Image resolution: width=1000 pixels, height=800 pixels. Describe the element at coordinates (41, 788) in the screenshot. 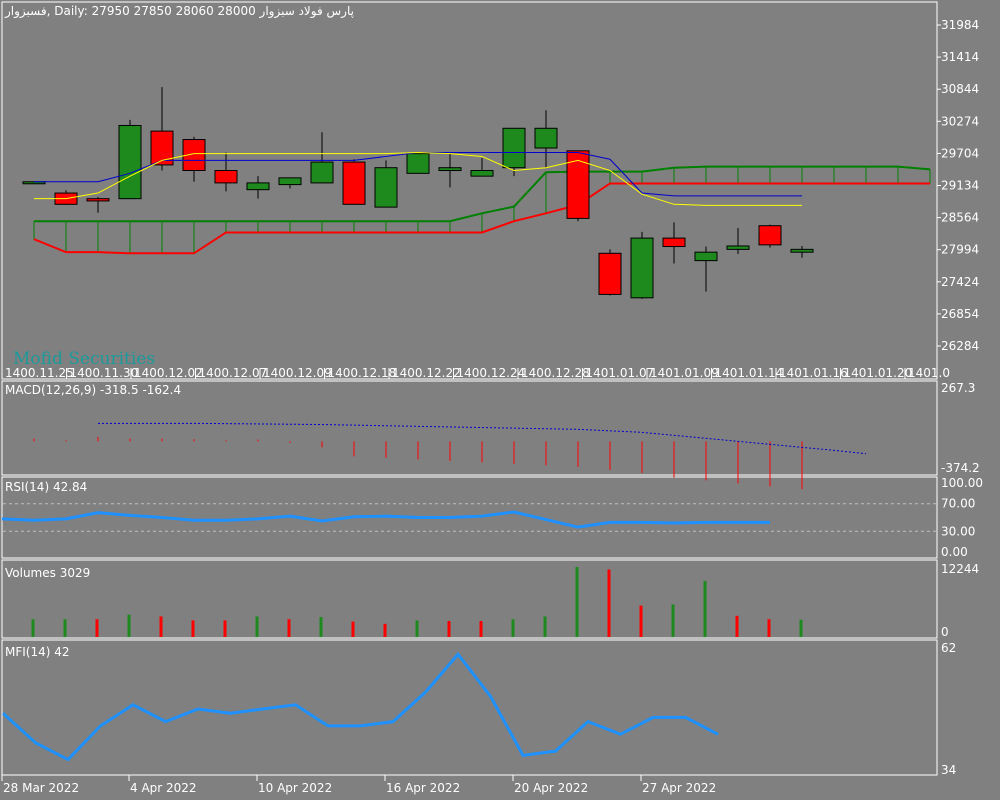

I see `date-tick-label: 28 Mar 2022` at that location.